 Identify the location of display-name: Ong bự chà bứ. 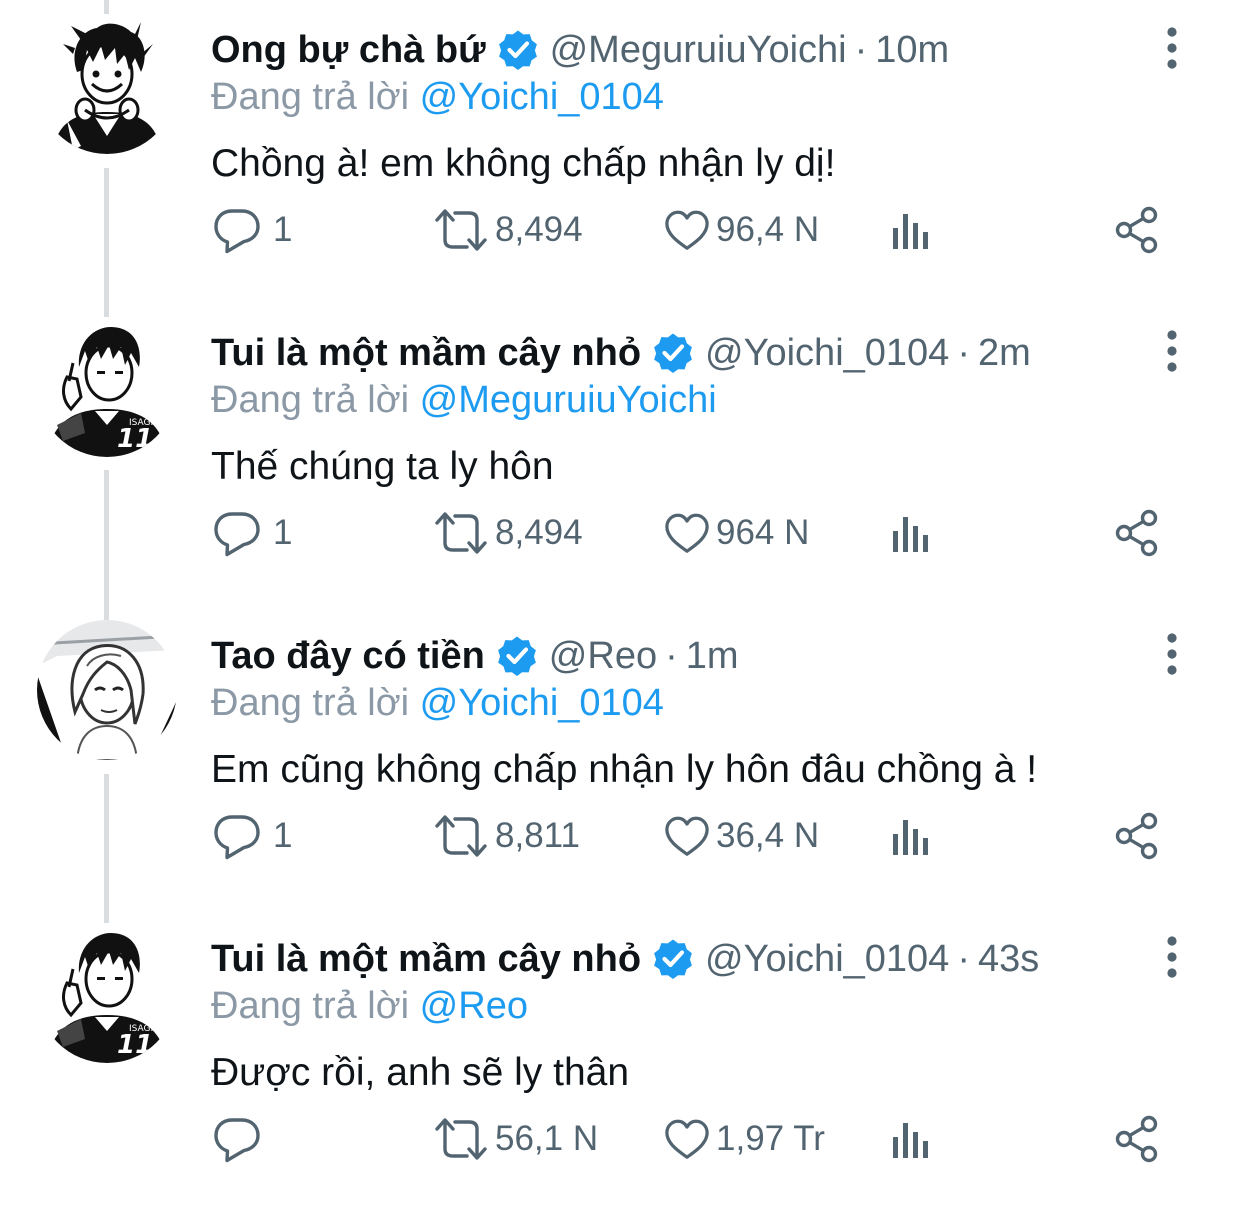
(348, 50).